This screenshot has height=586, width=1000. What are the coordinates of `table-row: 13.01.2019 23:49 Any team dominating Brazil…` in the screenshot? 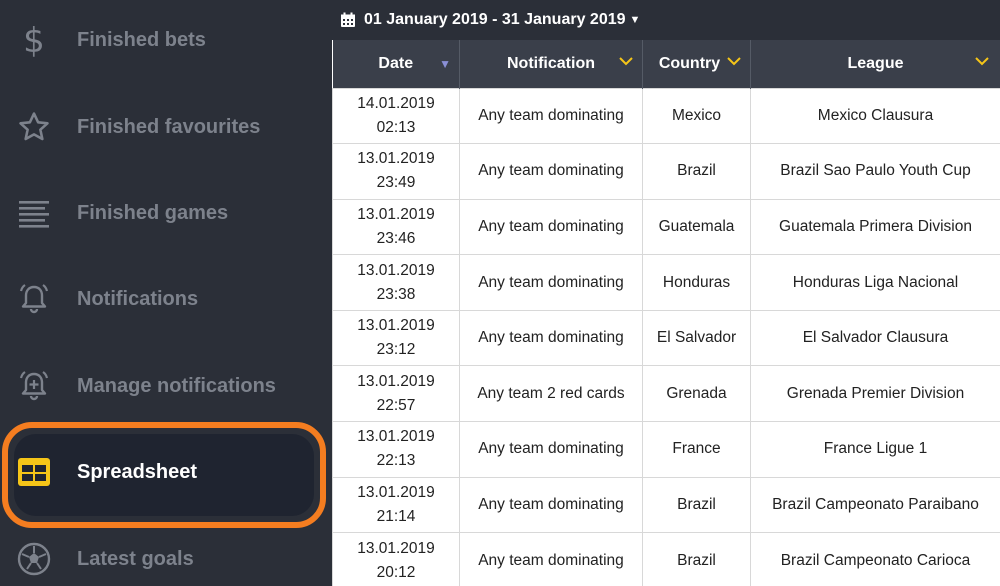 It's located at (666, 171).